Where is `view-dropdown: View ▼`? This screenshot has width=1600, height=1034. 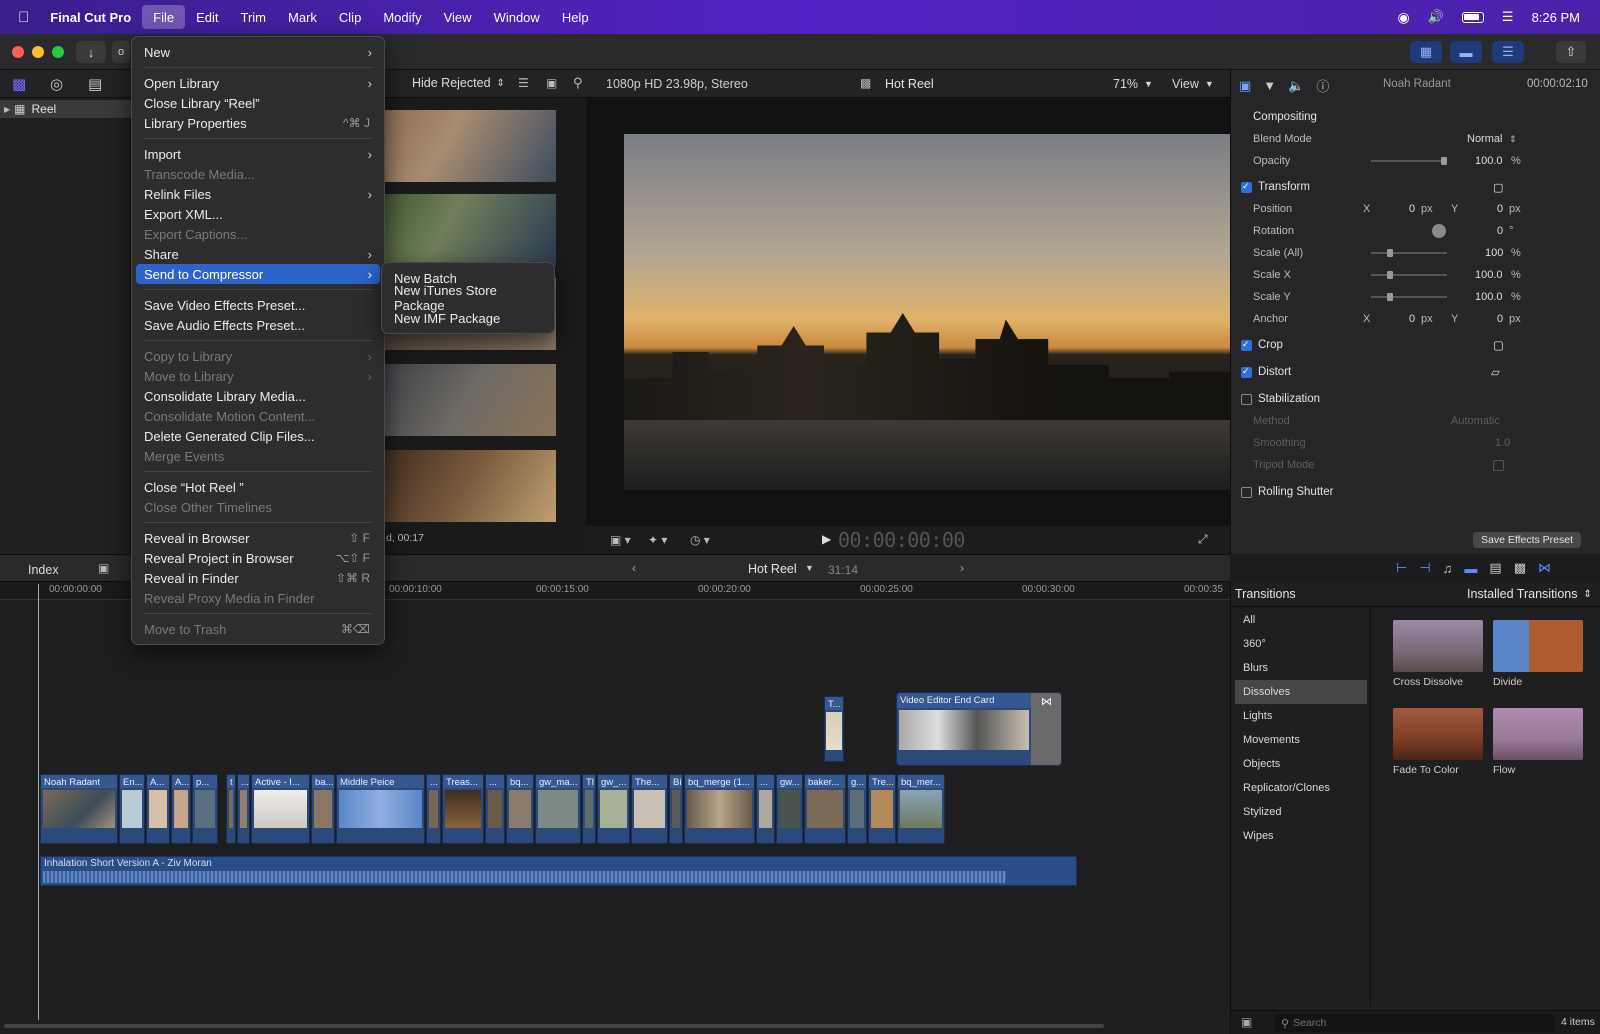
view-dropdown: View ▼ is located at coordinates (1193, 84).